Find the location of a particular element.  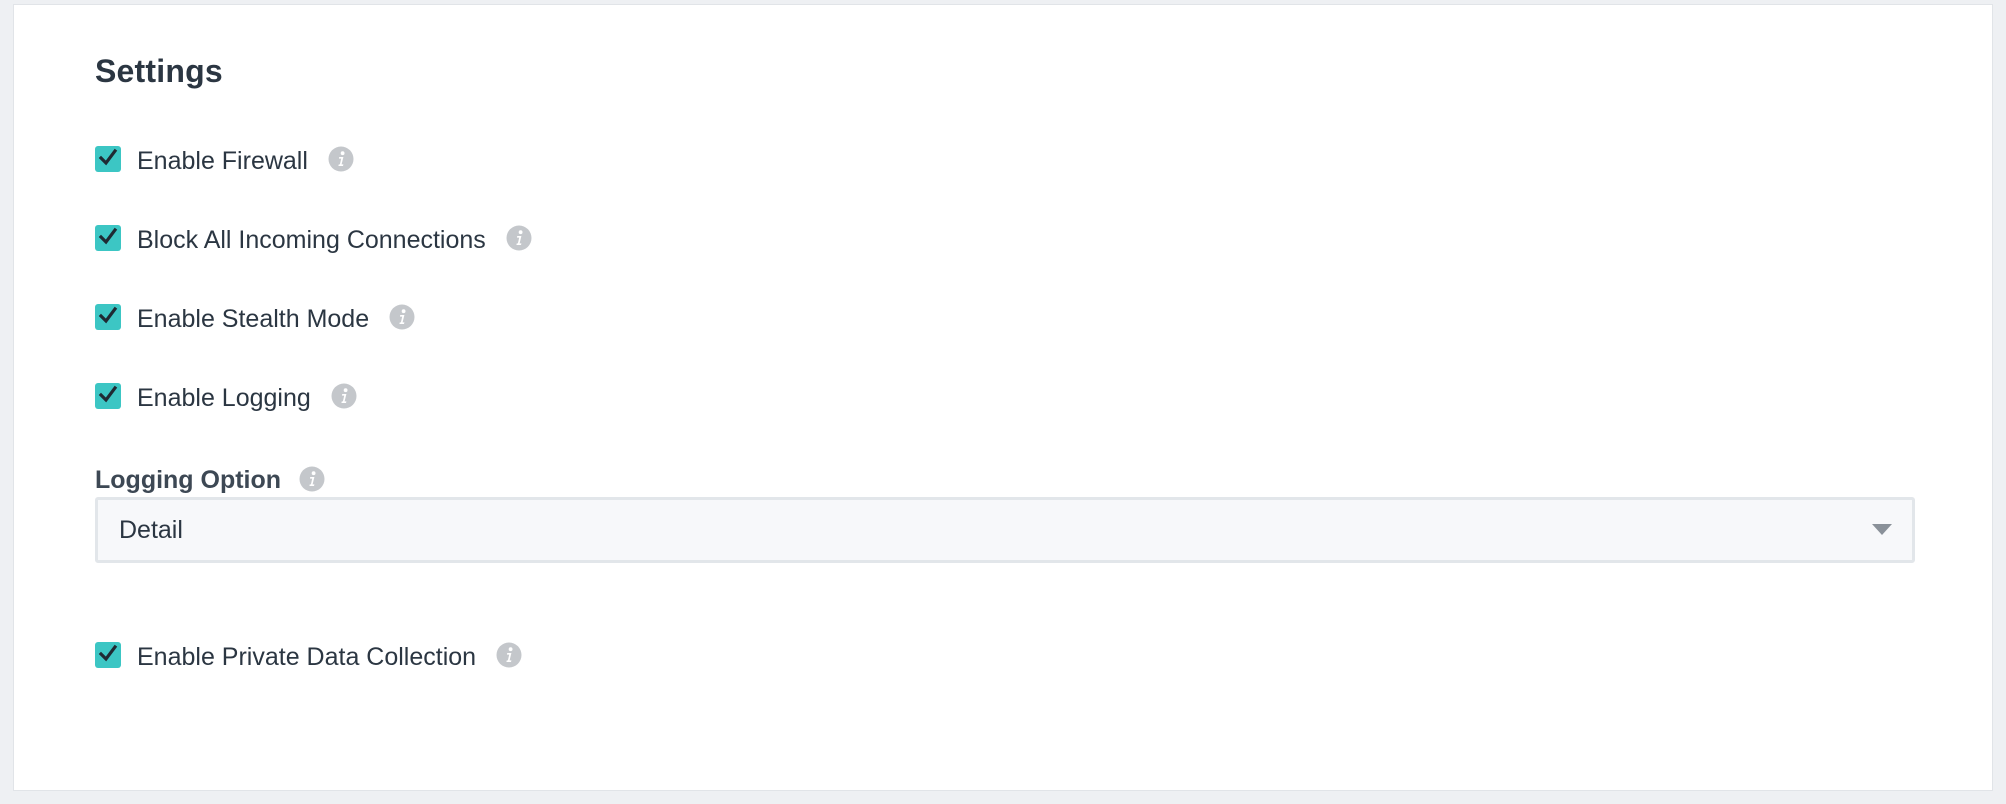

block-incoming-label: Block All Incoming Connections is located at coordinates (311, 240).